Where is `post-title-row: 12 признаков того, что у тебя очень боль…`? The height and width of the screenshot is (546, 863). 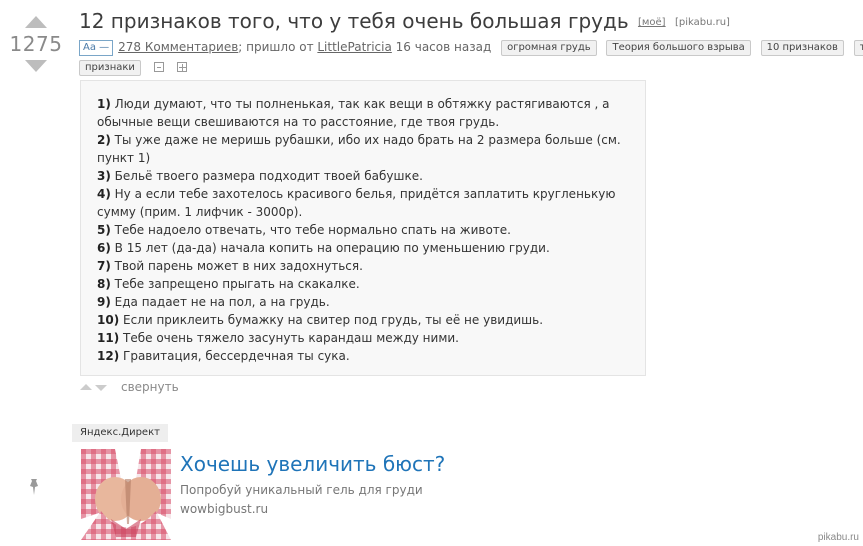
post-title-row: 12 признаков того, что у тебя очень боль… is located at coordinates (469, 22).